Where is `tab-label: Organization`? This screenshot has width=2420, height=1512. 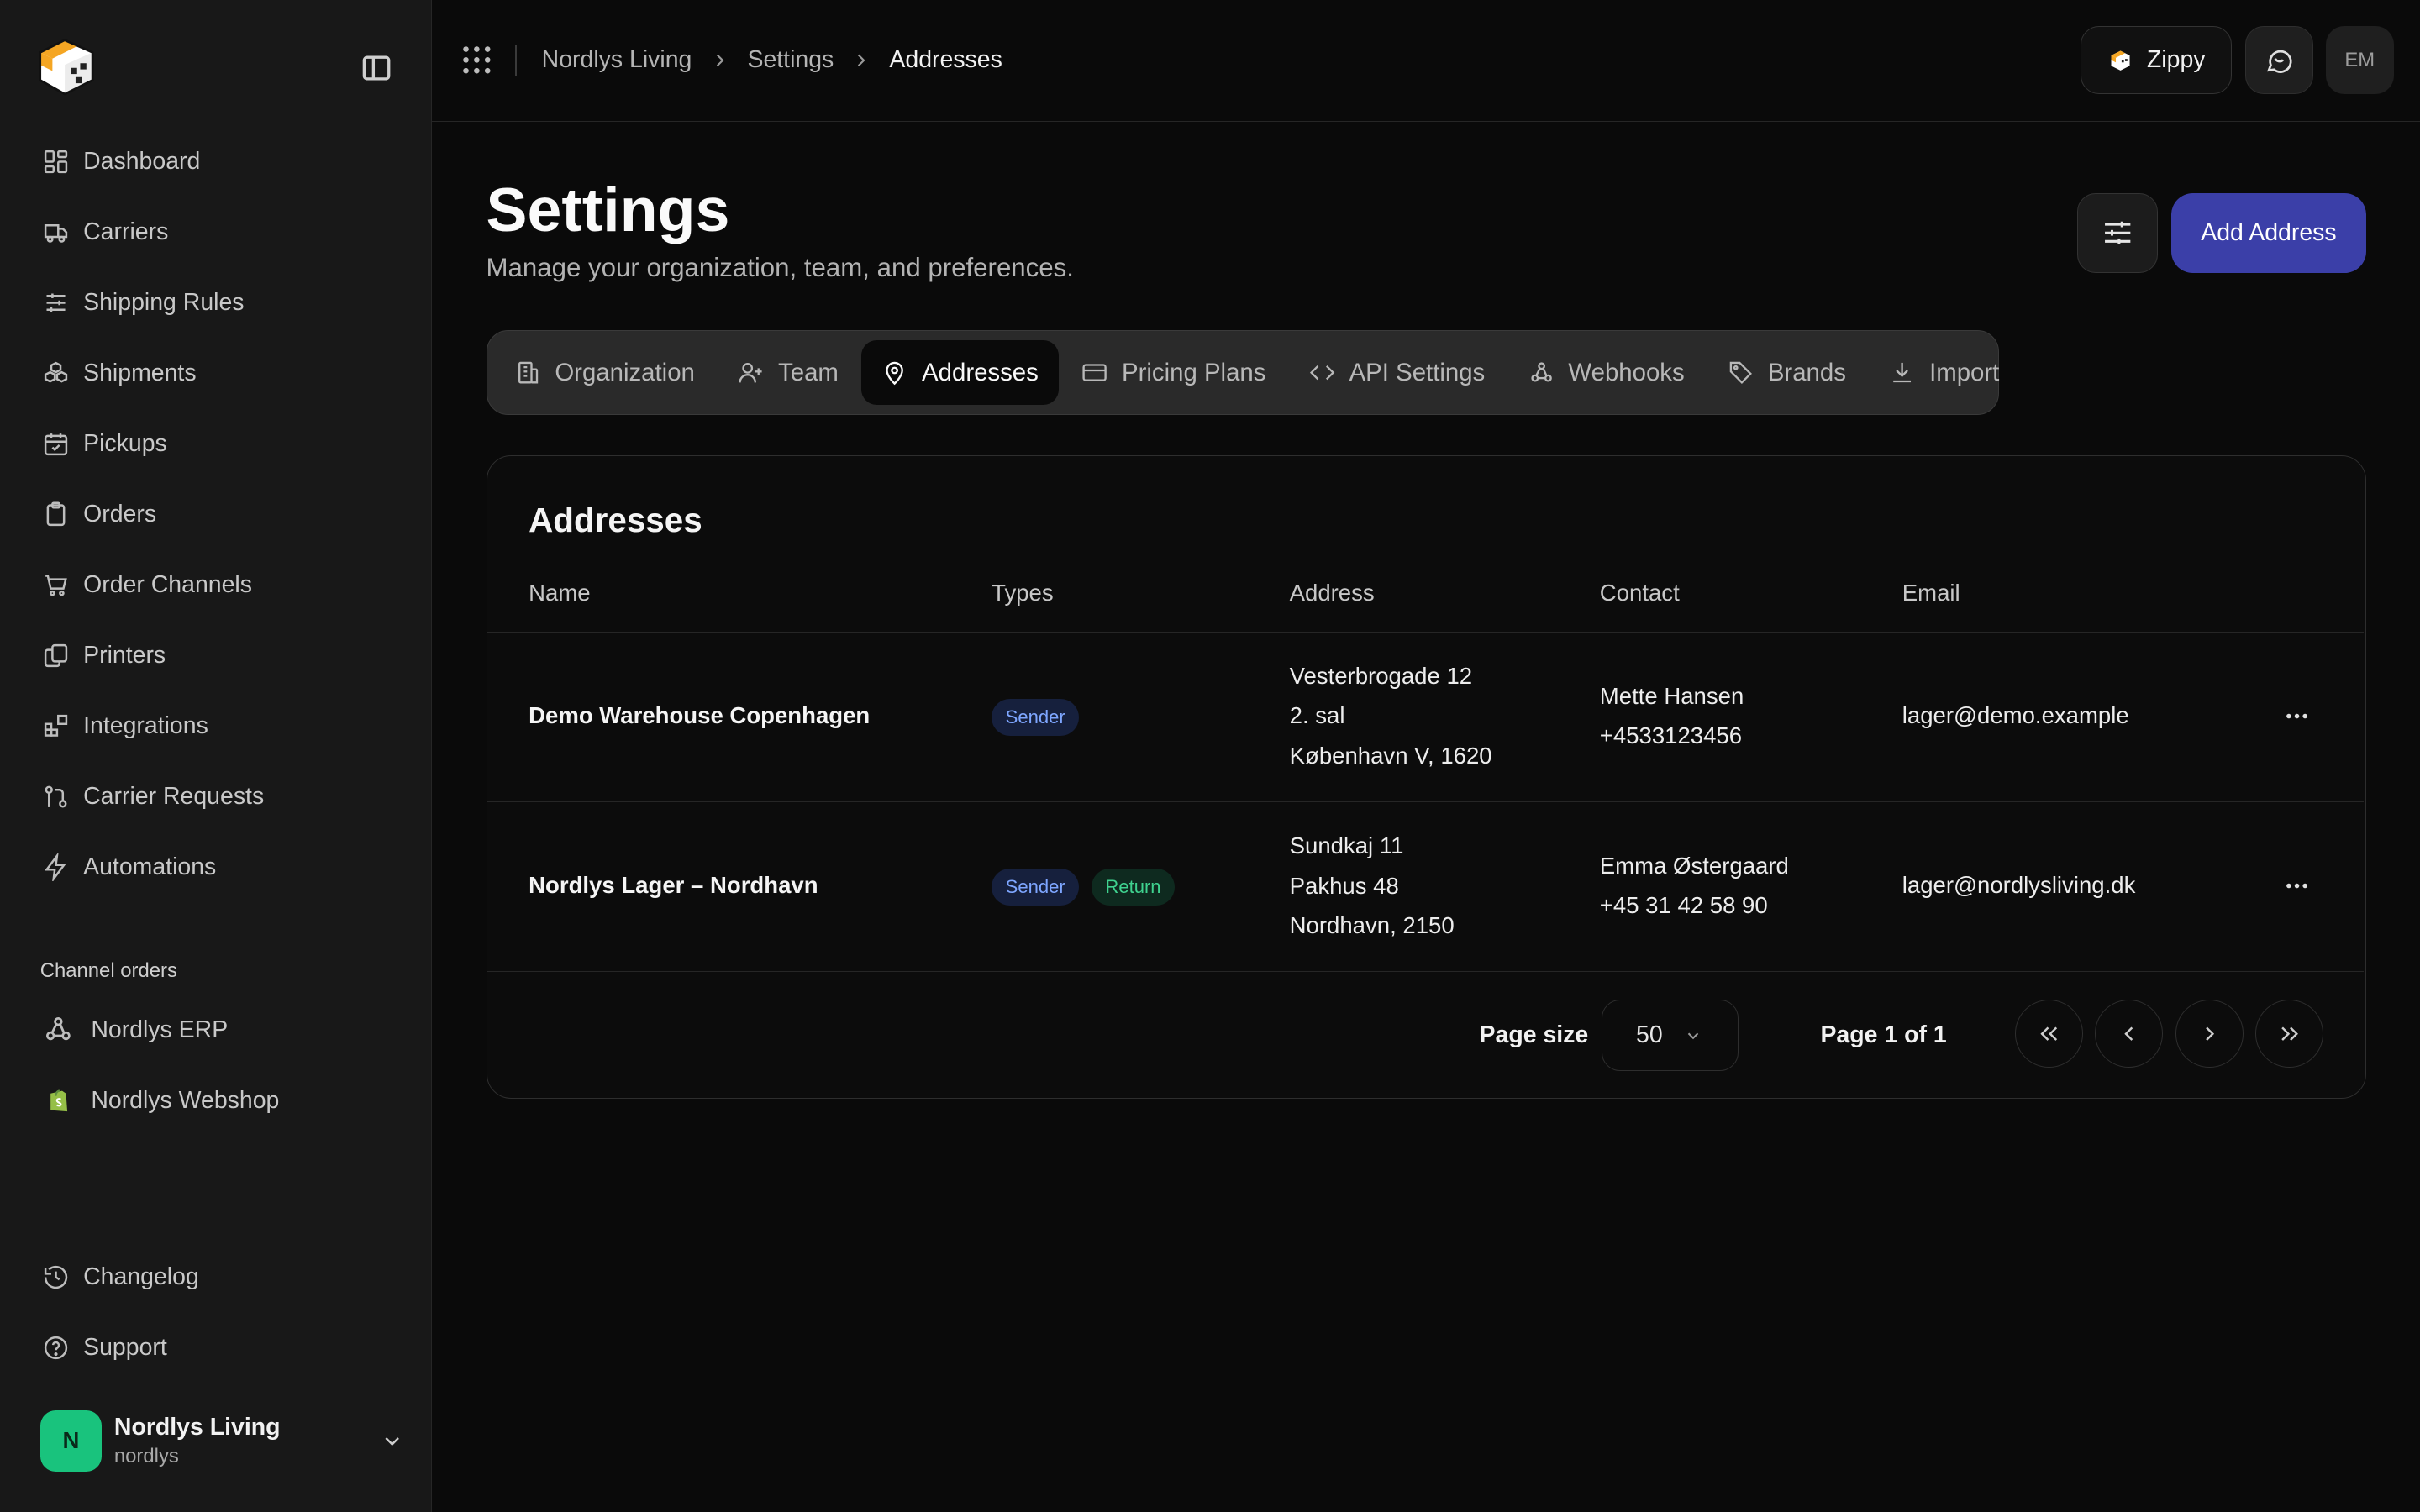 tab-label: Organization is located at coordinates (625, 372).